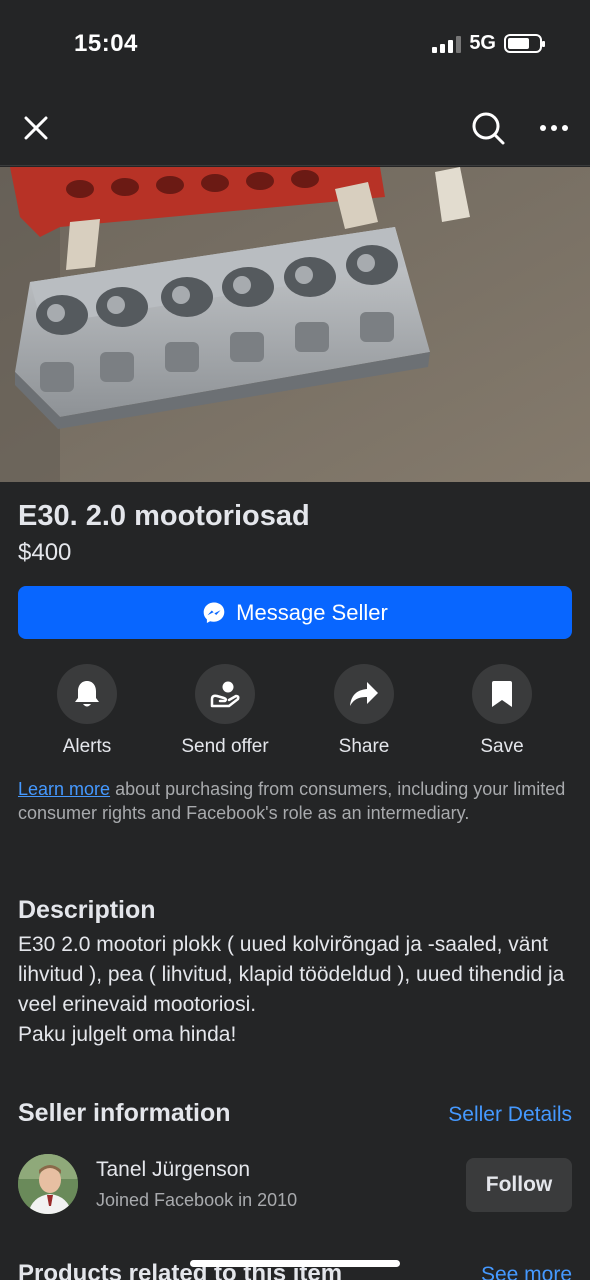  I want to click on seller-name: Tanel Jürgenson, so click(173, 1170).